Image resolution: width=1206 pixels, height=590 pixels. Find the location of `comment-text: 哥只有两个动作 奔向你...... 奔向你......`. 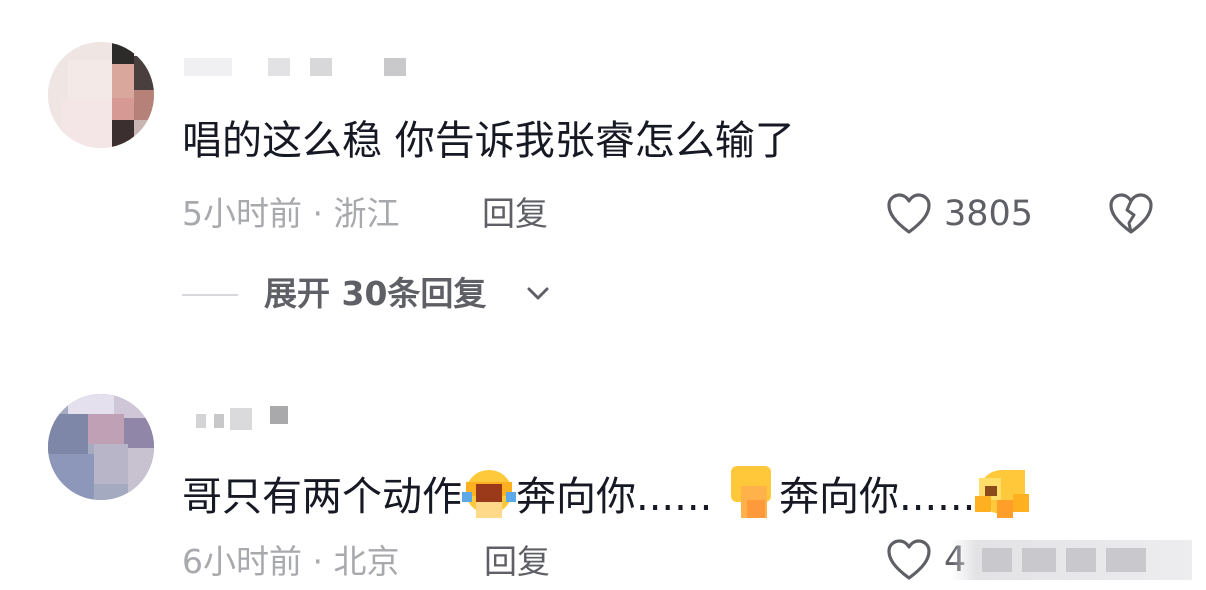

comment-text: 哥只有两个动作 奔向你...... 奔向你...... is located at coordinates (606, 494).